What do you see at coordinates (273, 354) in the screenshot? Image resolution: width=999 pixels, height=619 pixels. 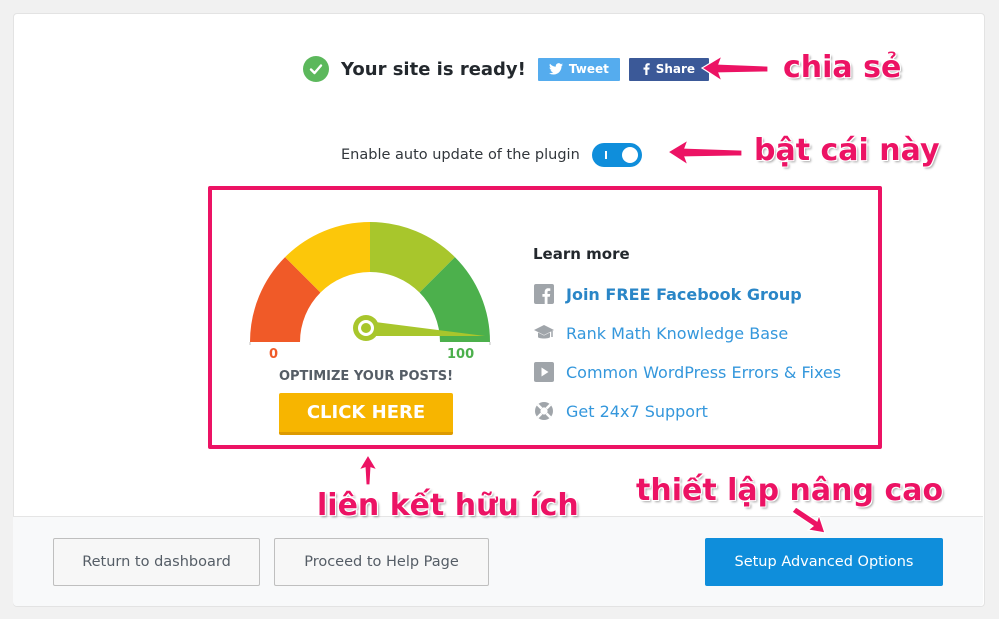 I see `gauge-min-label: 0` at bounding box center [273, 354].